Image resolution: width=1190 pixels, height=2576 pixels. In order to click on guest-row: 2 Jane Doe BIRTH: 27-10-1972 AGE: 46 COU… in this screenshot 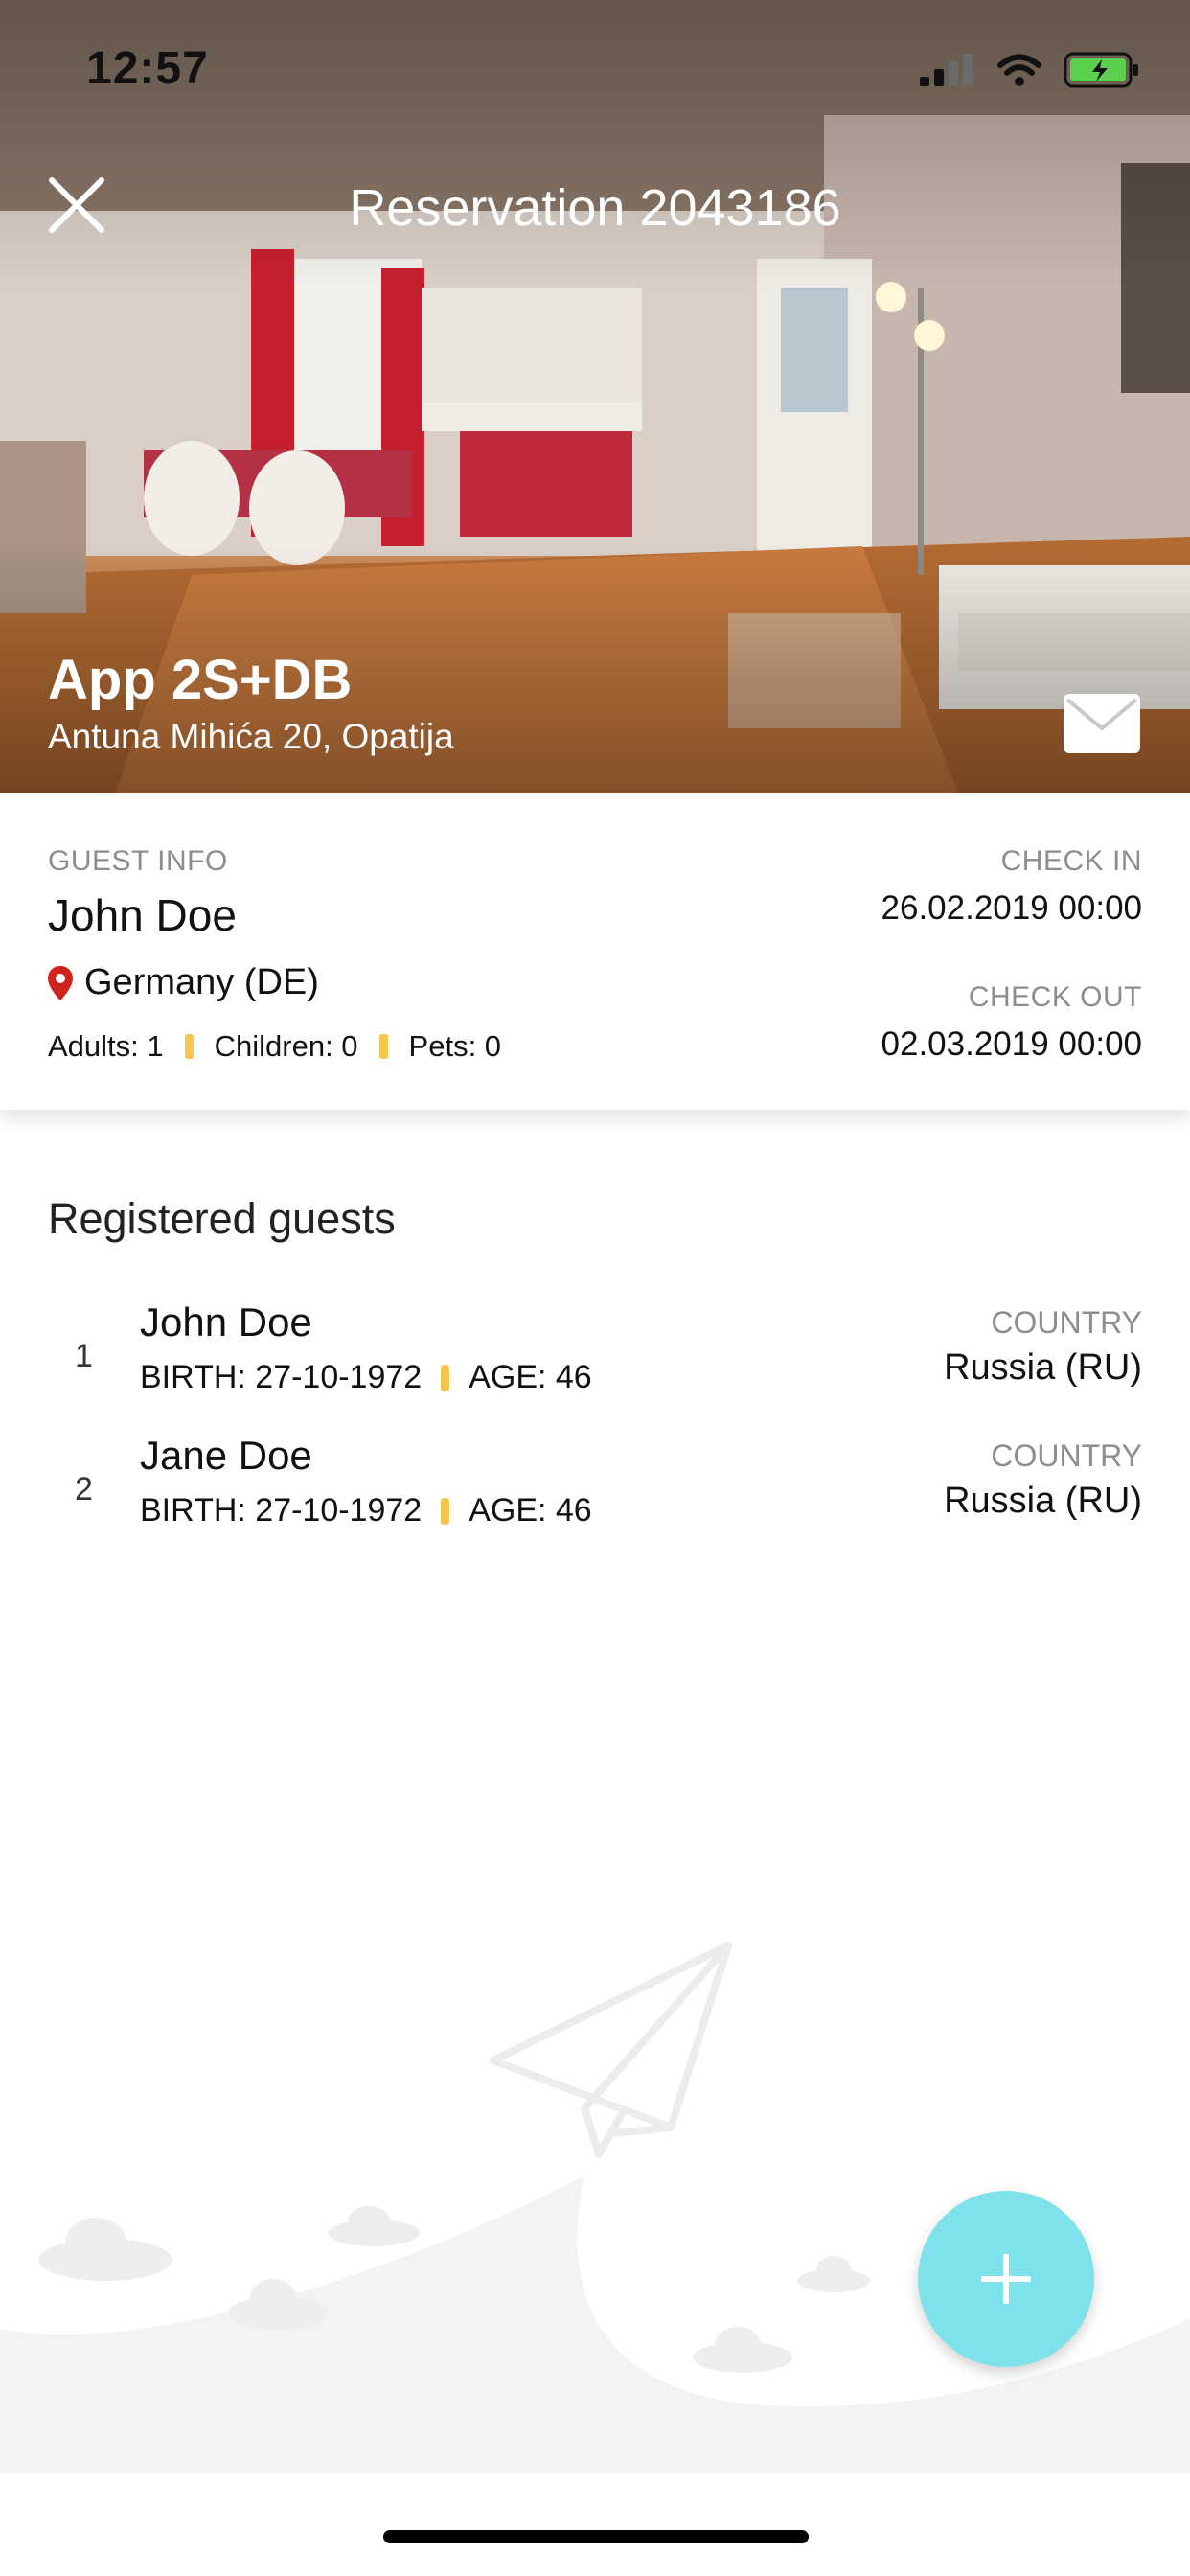, I will do `click(595, 1500)`.